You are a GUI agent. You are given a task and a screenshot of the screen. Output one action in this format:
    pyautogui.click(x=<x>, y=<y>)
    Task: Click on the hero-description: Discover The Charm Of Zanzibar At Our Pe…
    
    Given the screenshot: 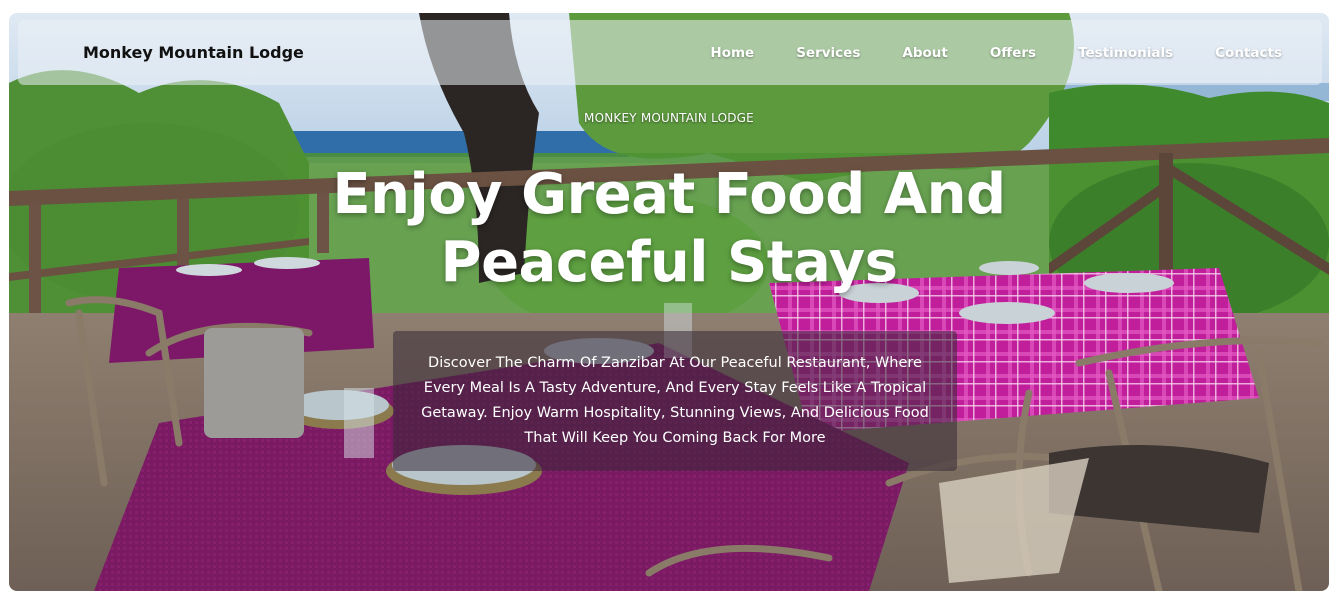 What is the action you would take?
    pyautogui.click(x=675, y=400)
    